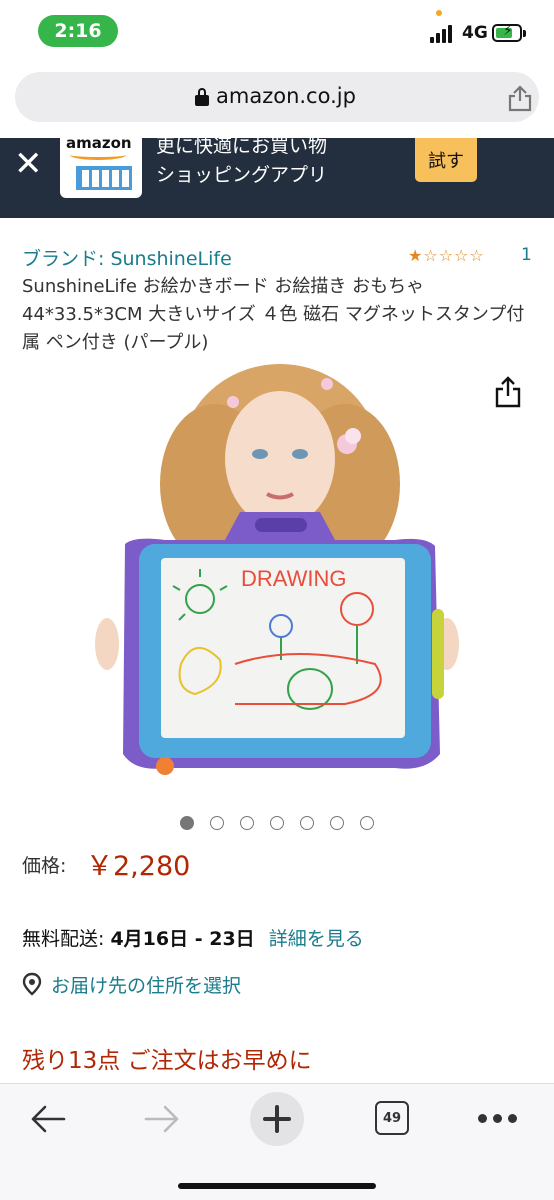 This screenshot has height=1200, width=554. Describe the element at coordinates (162, 1119) in the screenshot. I see `forward-arrow-icon` at that location.